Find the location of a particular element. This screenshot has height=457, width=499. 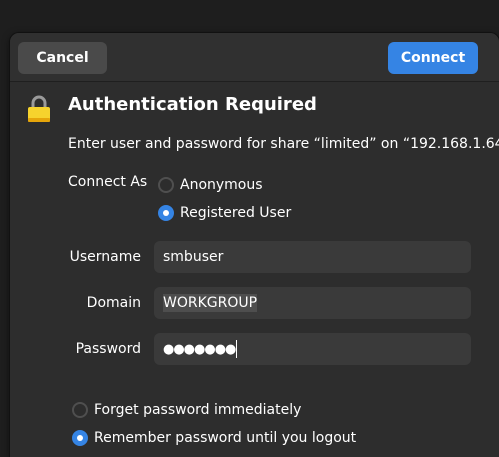

username-label: Username is located at coordinates (105, 257).